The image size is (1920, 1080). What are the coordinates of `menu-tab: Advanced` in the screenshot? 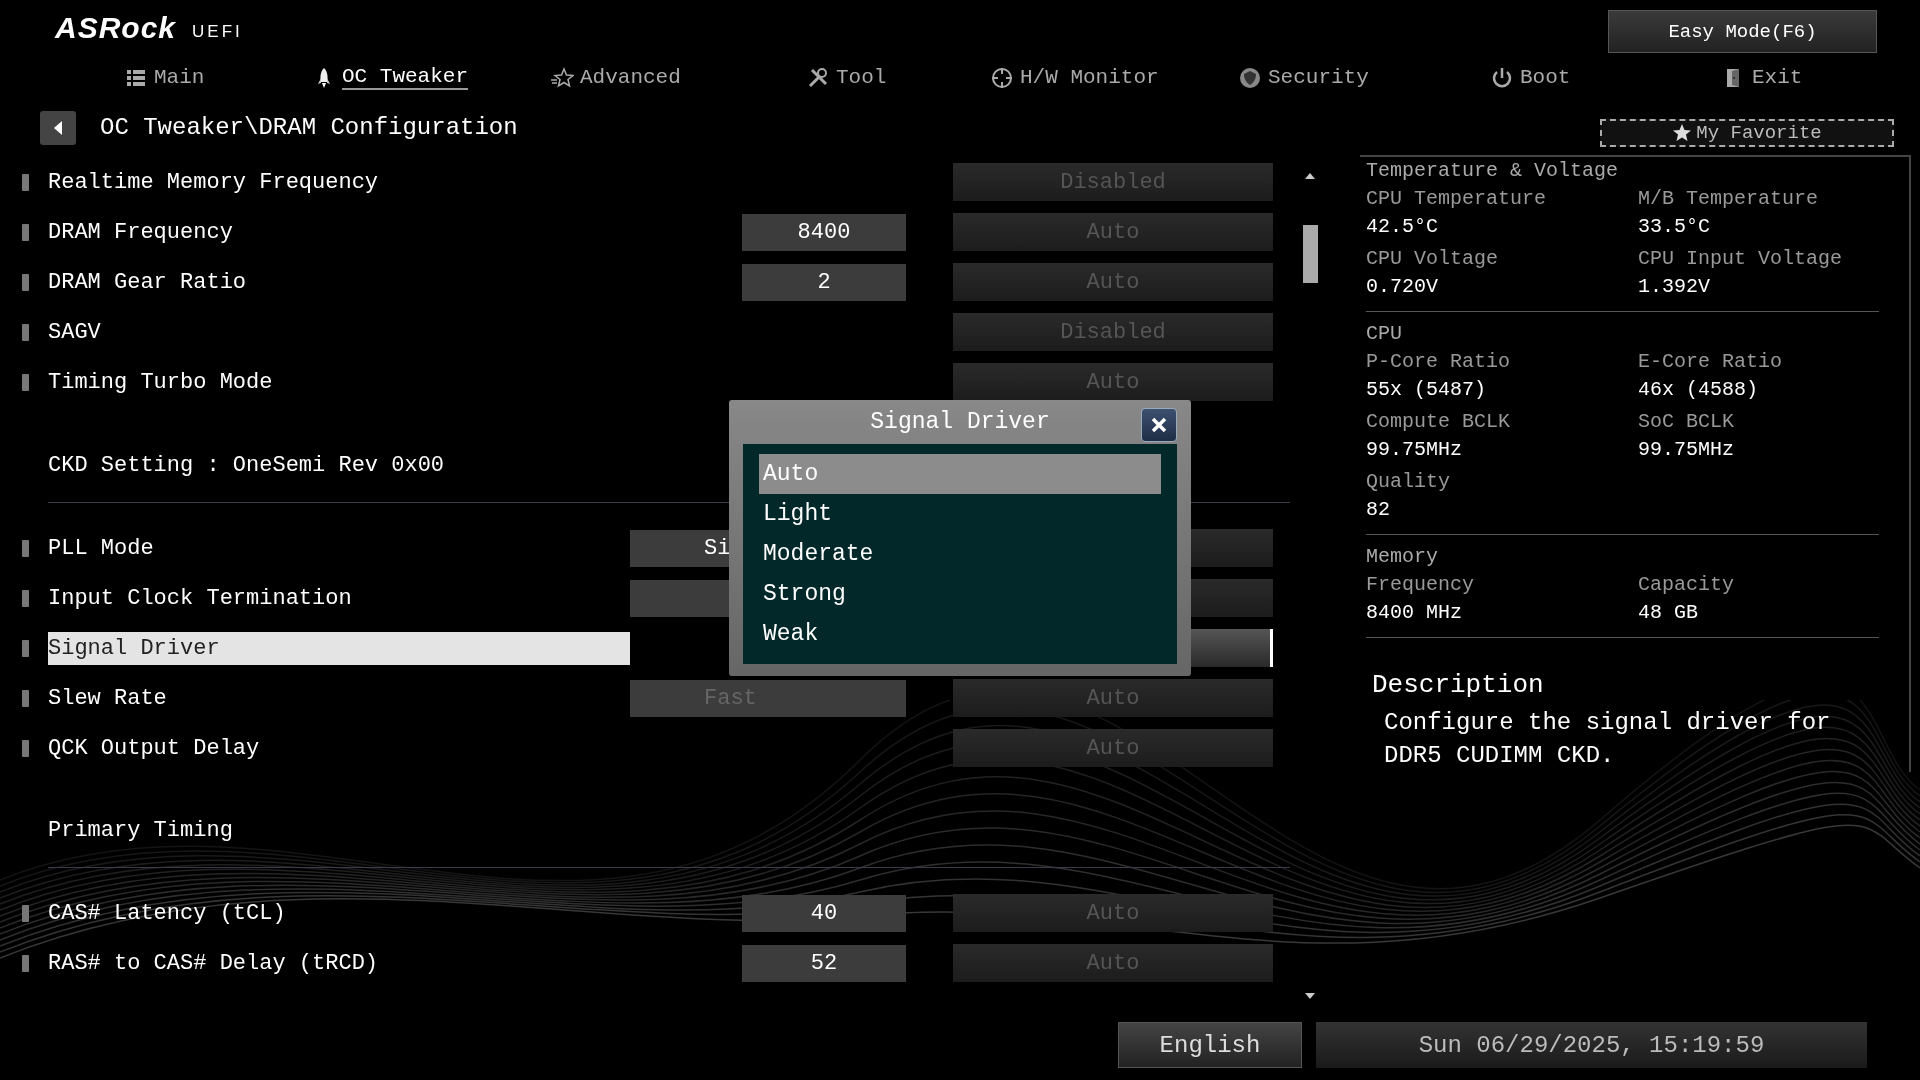 It's located at (678, 77).